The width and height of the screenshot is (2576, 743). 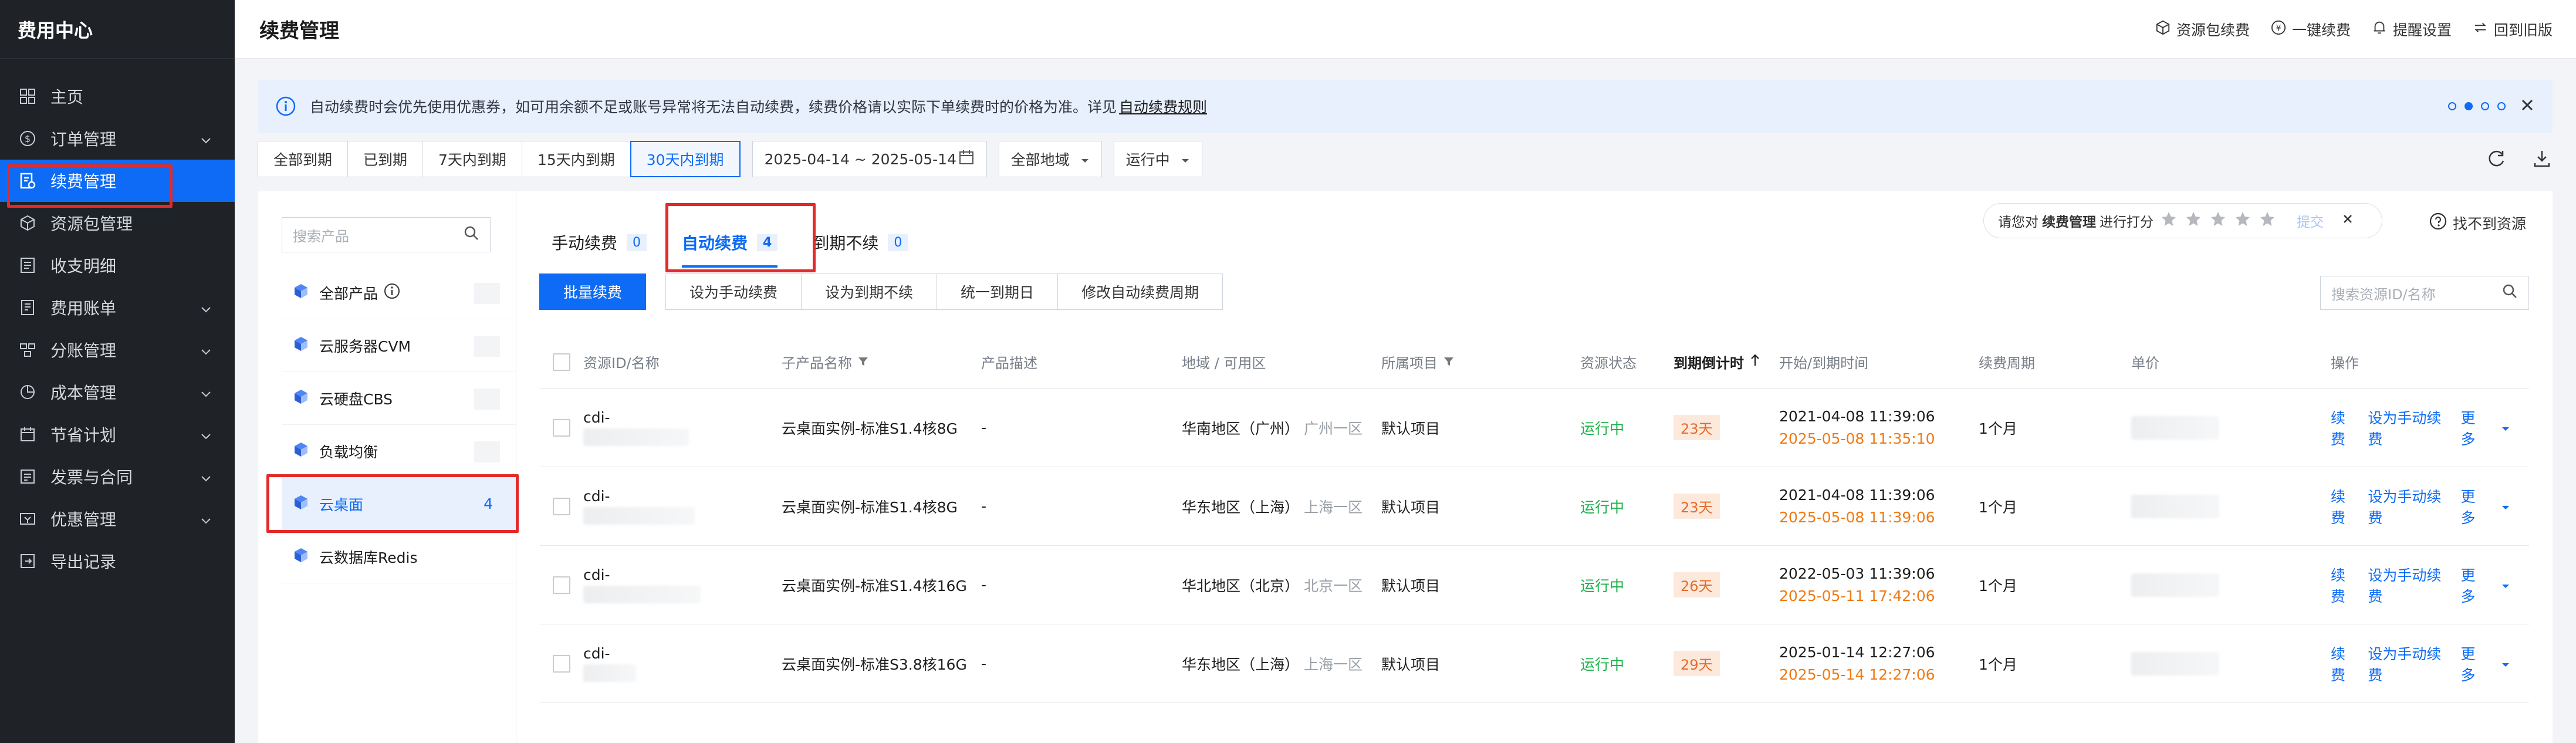 I want to click on period-30-days: 30天内到期, so click(x=685, y=159).